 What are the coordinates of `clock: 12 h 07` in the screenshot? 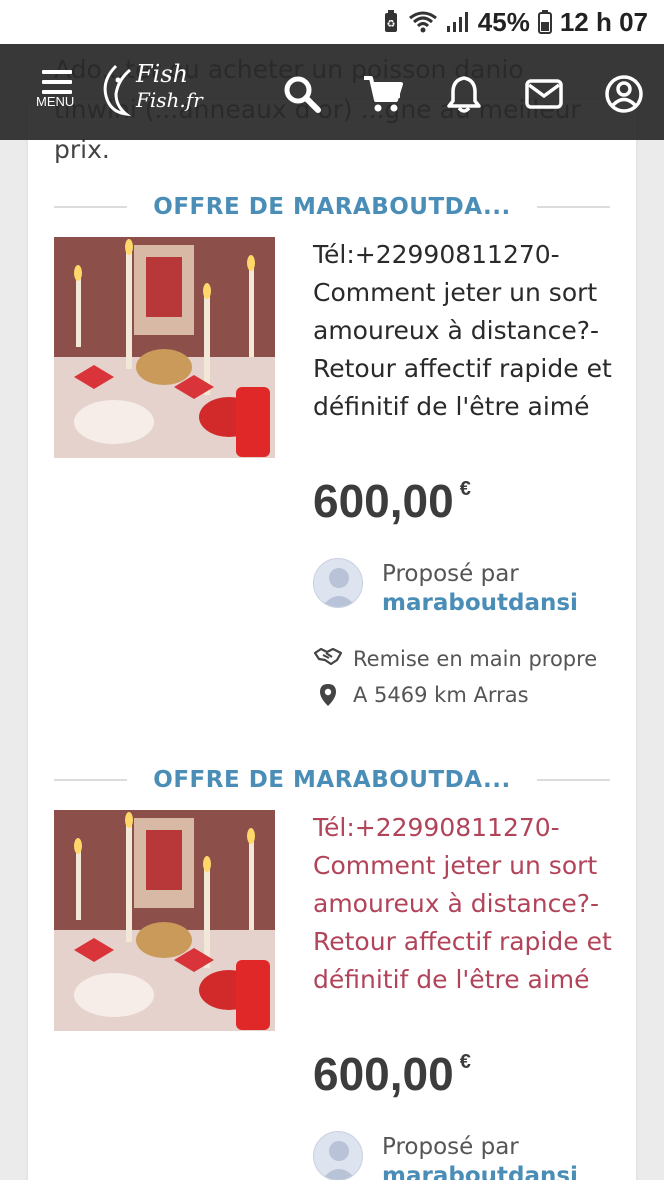 It's located at (603, 21).